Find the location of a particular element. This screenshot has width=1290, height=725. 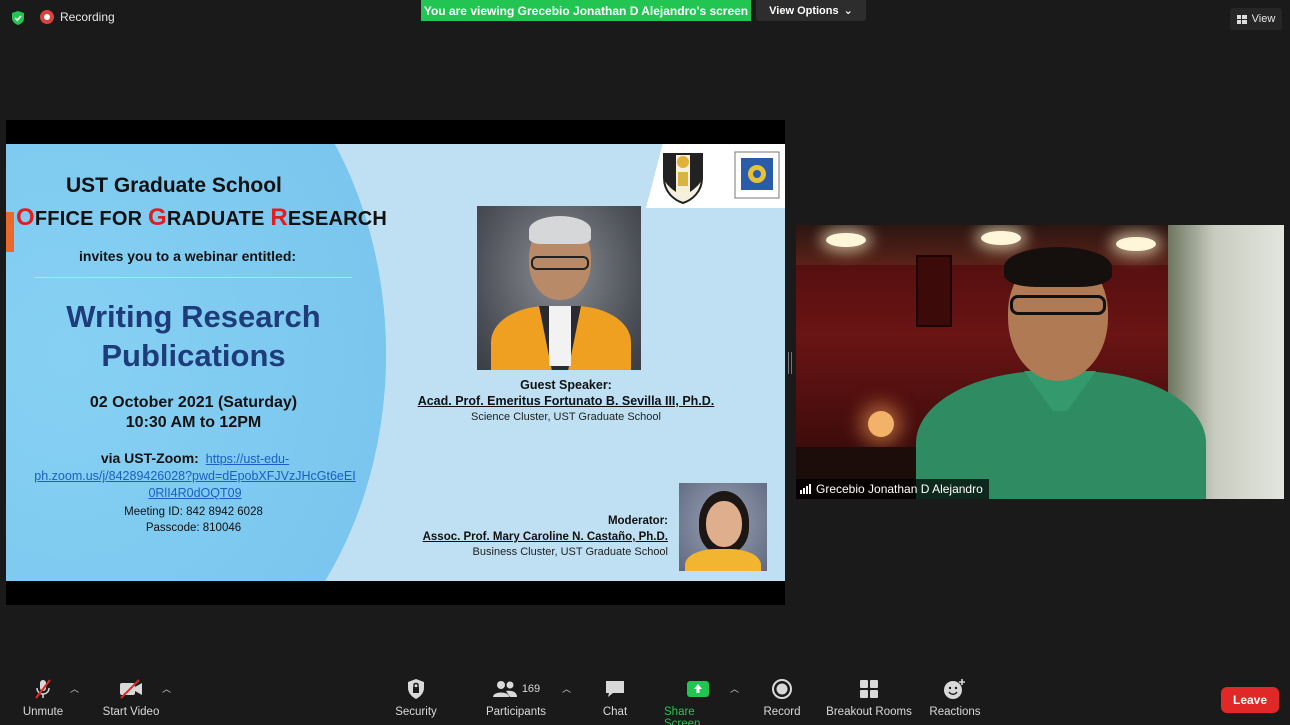

record-label: Record is located at coordinates (782, 712).